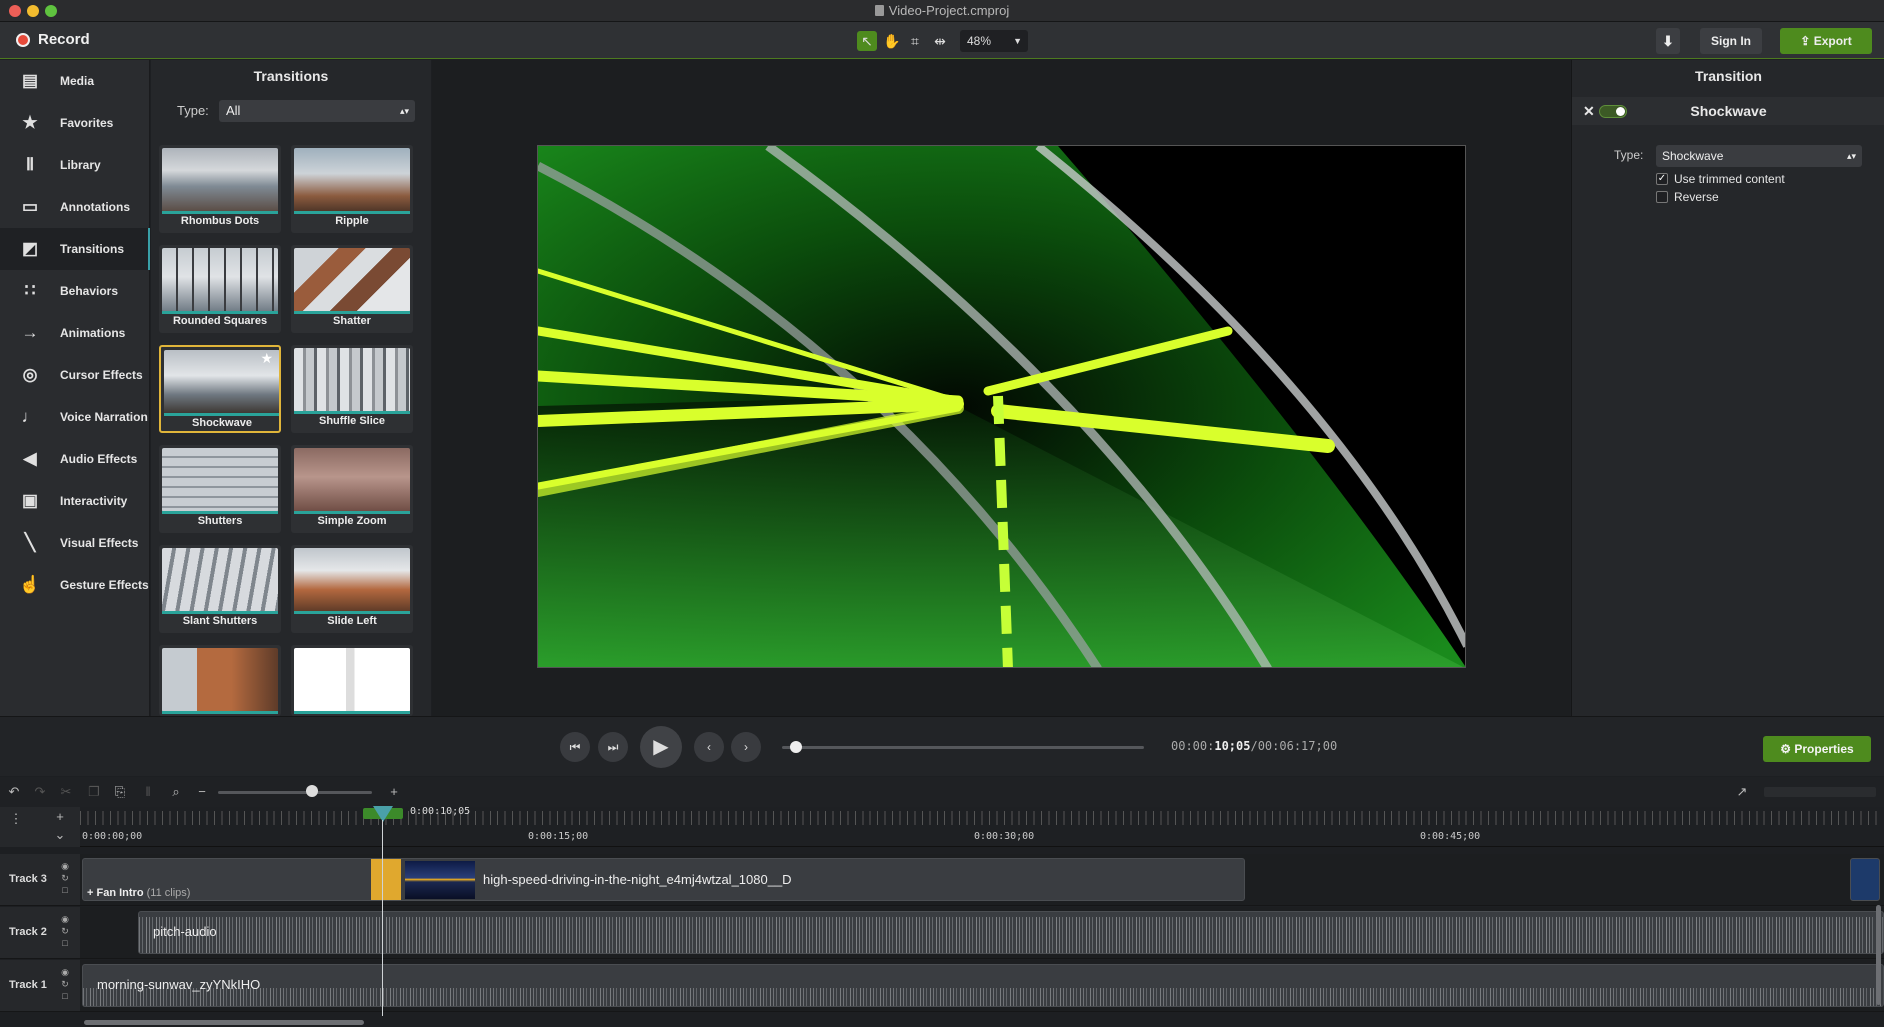 This screenshot has height=1027, width=1884. I want to click on transition-thumb-rounded-squares: Rounded Squares, so click(220, 289).